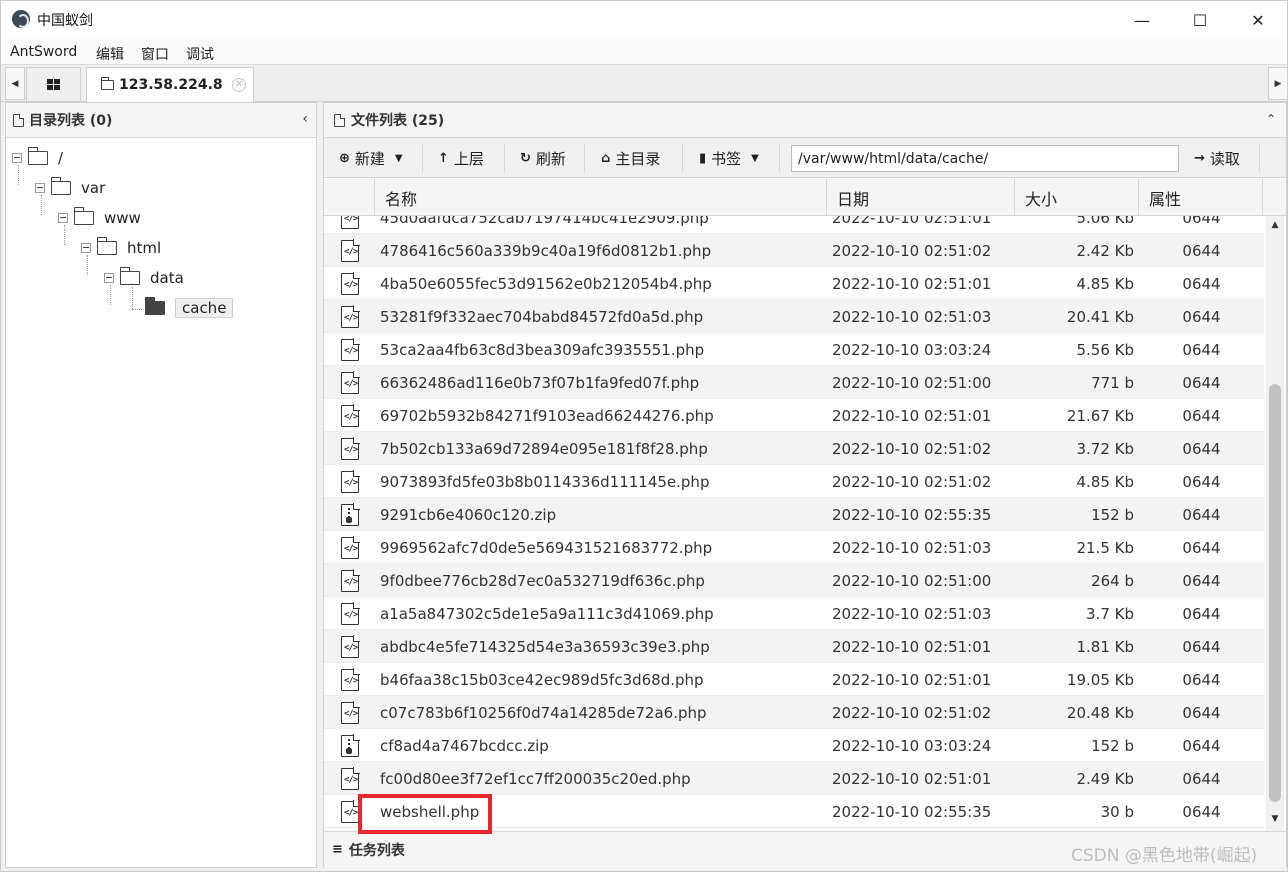 This screenshot has width=1288, height=872. Describe the element at coordinates (546, 283) in the screenshot. I see `file-name: 4ba50e6055fec53d91562e0b212054b4.php` at that location.